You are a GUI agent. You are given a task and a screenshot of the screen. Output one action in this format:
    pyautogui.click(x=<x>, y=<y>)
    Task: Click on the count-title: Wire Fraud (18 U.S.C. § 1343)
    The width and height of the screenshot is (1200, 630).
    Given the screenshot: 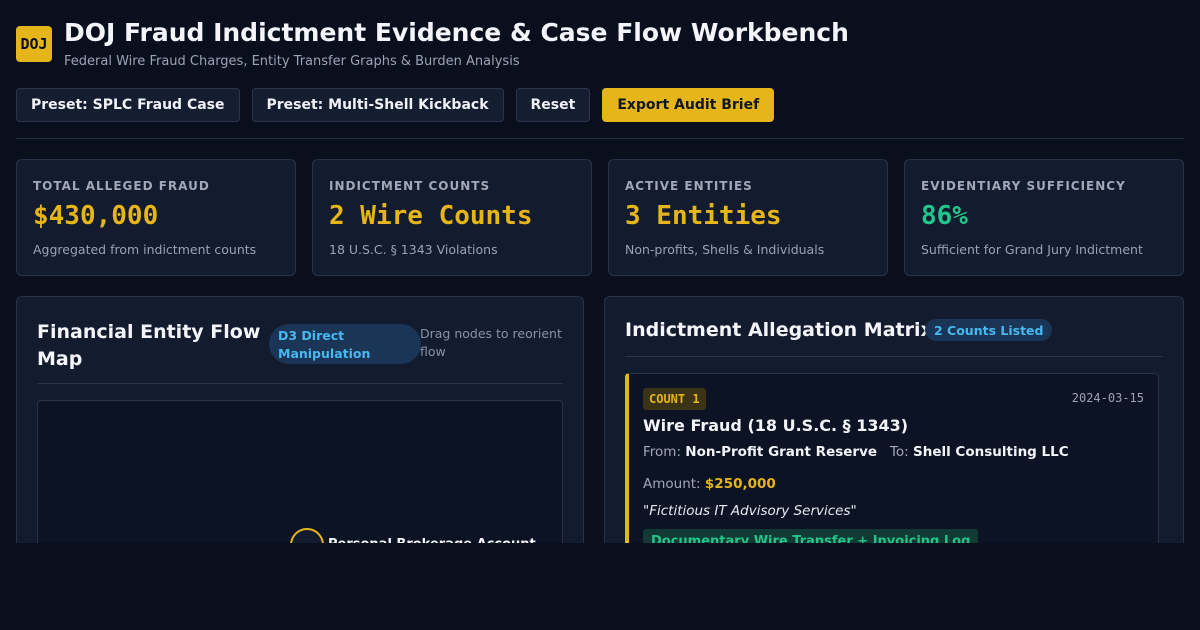 What is the action you would take?
    pyautogui.click(x=776, y=425)
    